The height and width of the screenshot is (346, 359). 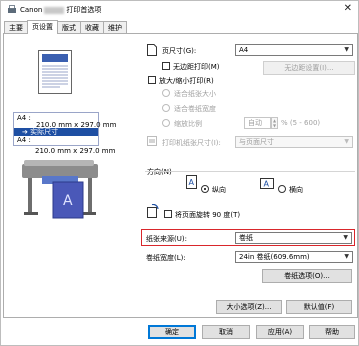 I want to click on landscape-label: 横向, so click(x=296, y=190).